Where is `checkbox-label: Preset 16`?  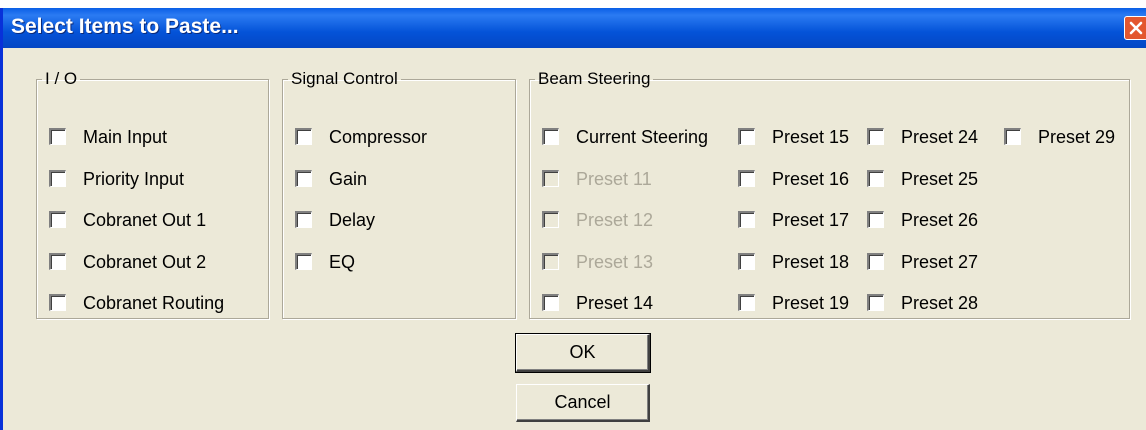 checkbox-label: Preset 16 is located at coordinates (810, 179).